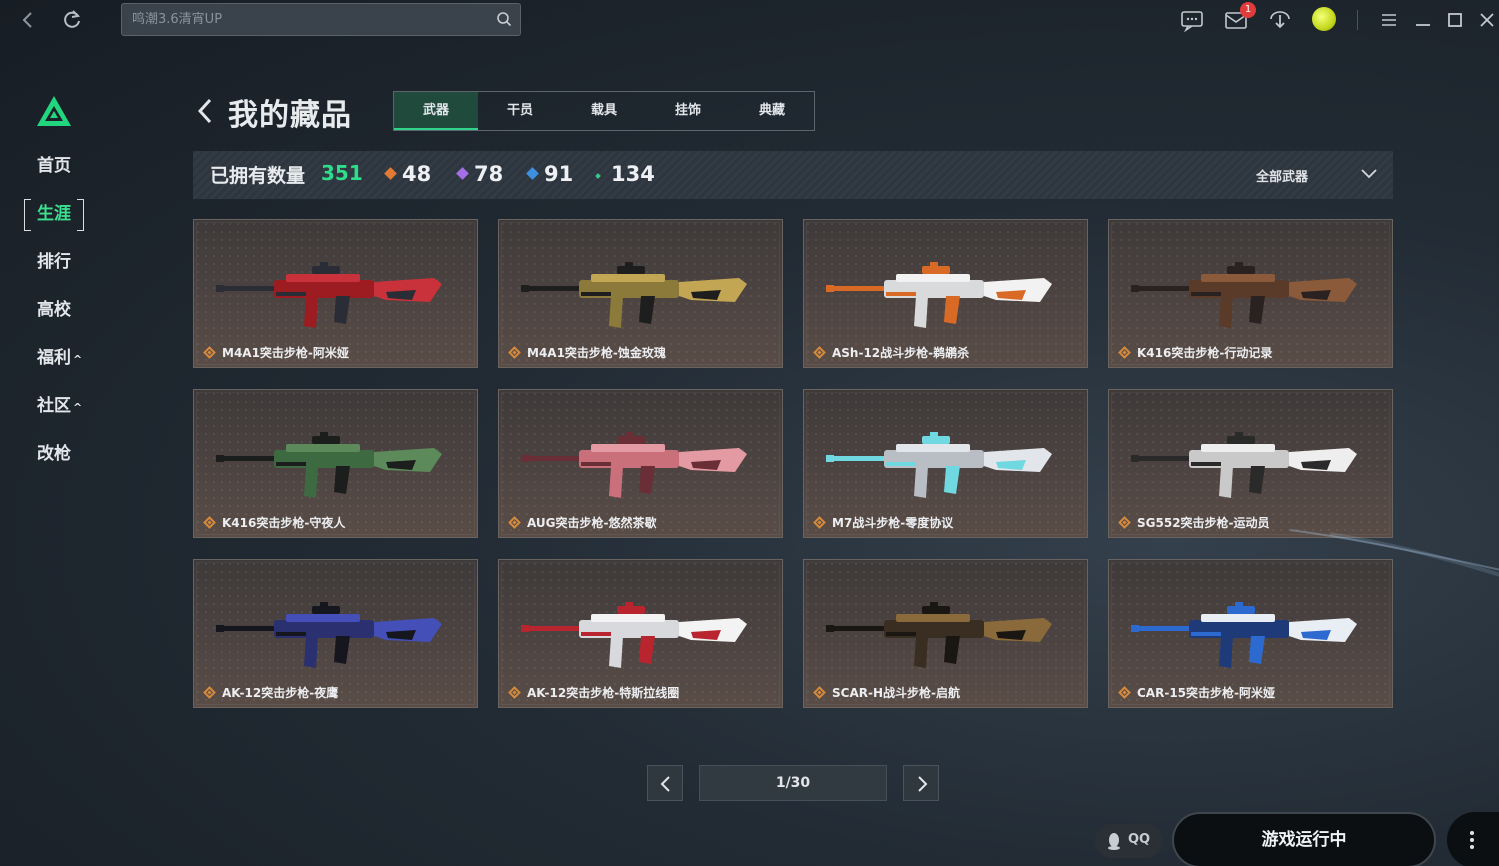 This screenshot has height=866, width=1499. I want to click on weapon-name: K416突击步枪-守夜人, so click(284, 523).